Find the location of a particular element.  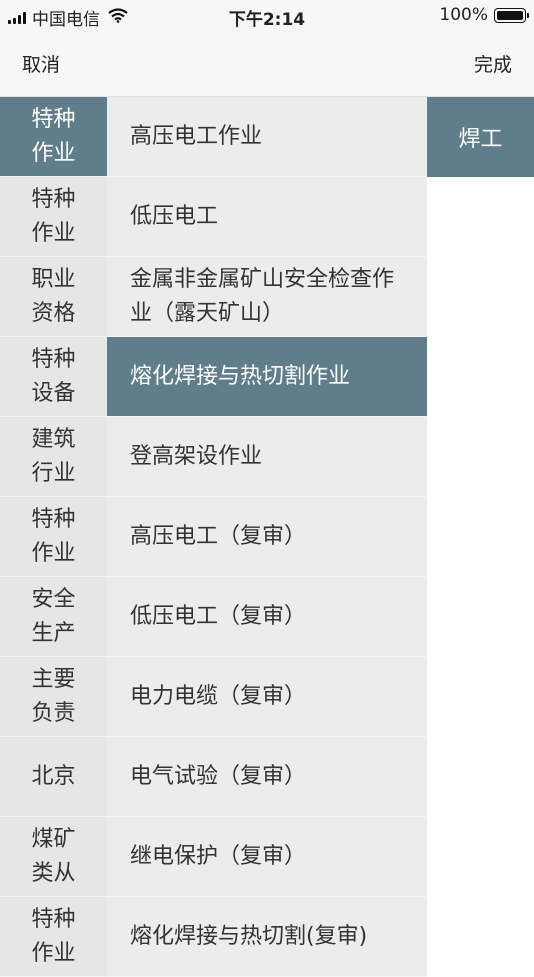

subcategory-item: 低压电工 is located at coordinates (267, 217).